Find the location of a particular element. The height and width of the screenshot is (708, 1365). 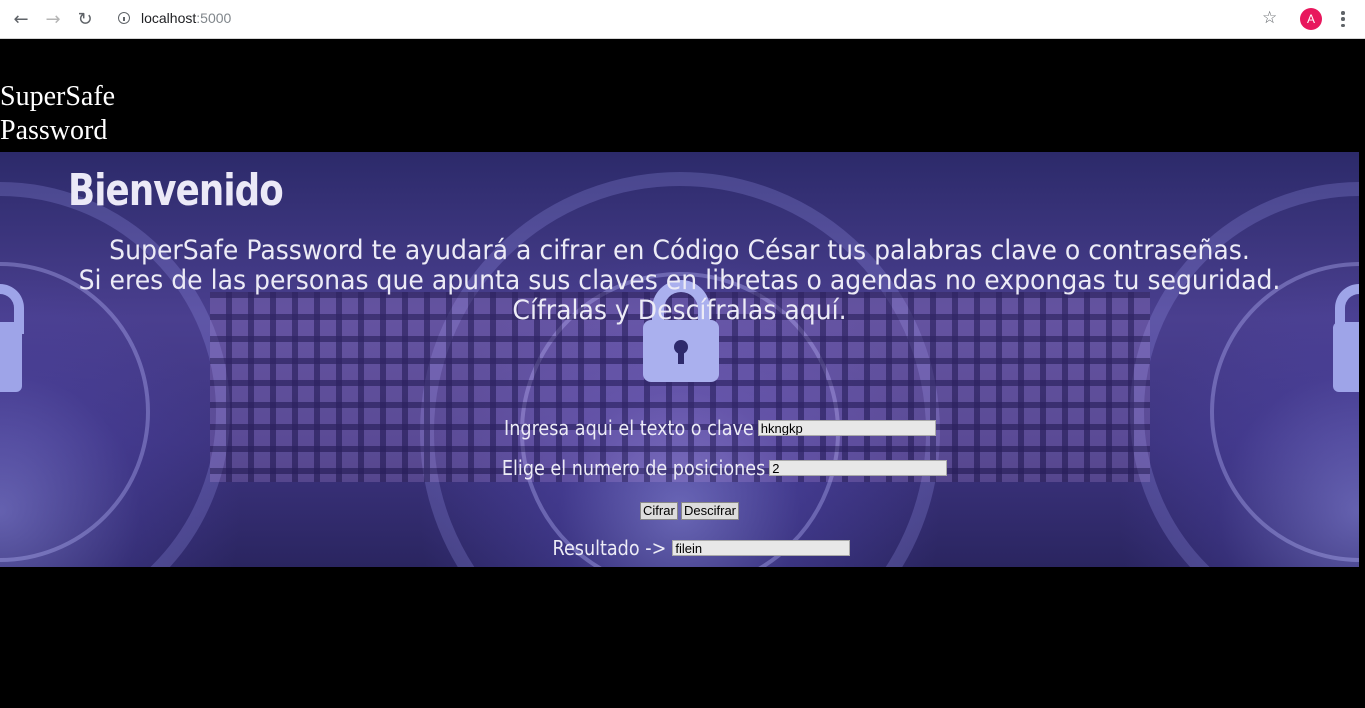

text-row: Ingresa aqui el texto o clave is located at coordinates (703, 428).